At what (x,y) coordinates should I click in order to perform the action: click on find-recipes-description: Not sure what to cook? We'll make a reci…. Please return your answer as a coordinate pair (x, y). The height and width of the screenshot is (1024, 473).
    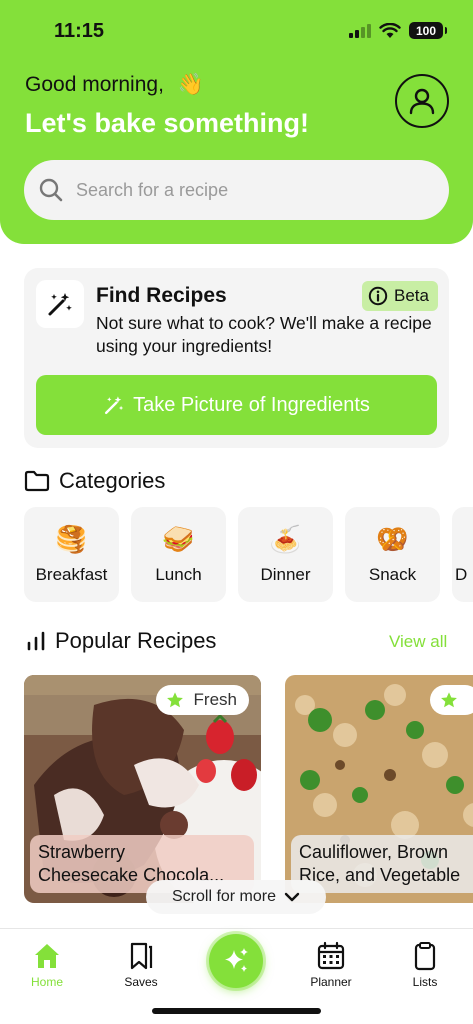
    Looking at the image, I should click on (264, 334).